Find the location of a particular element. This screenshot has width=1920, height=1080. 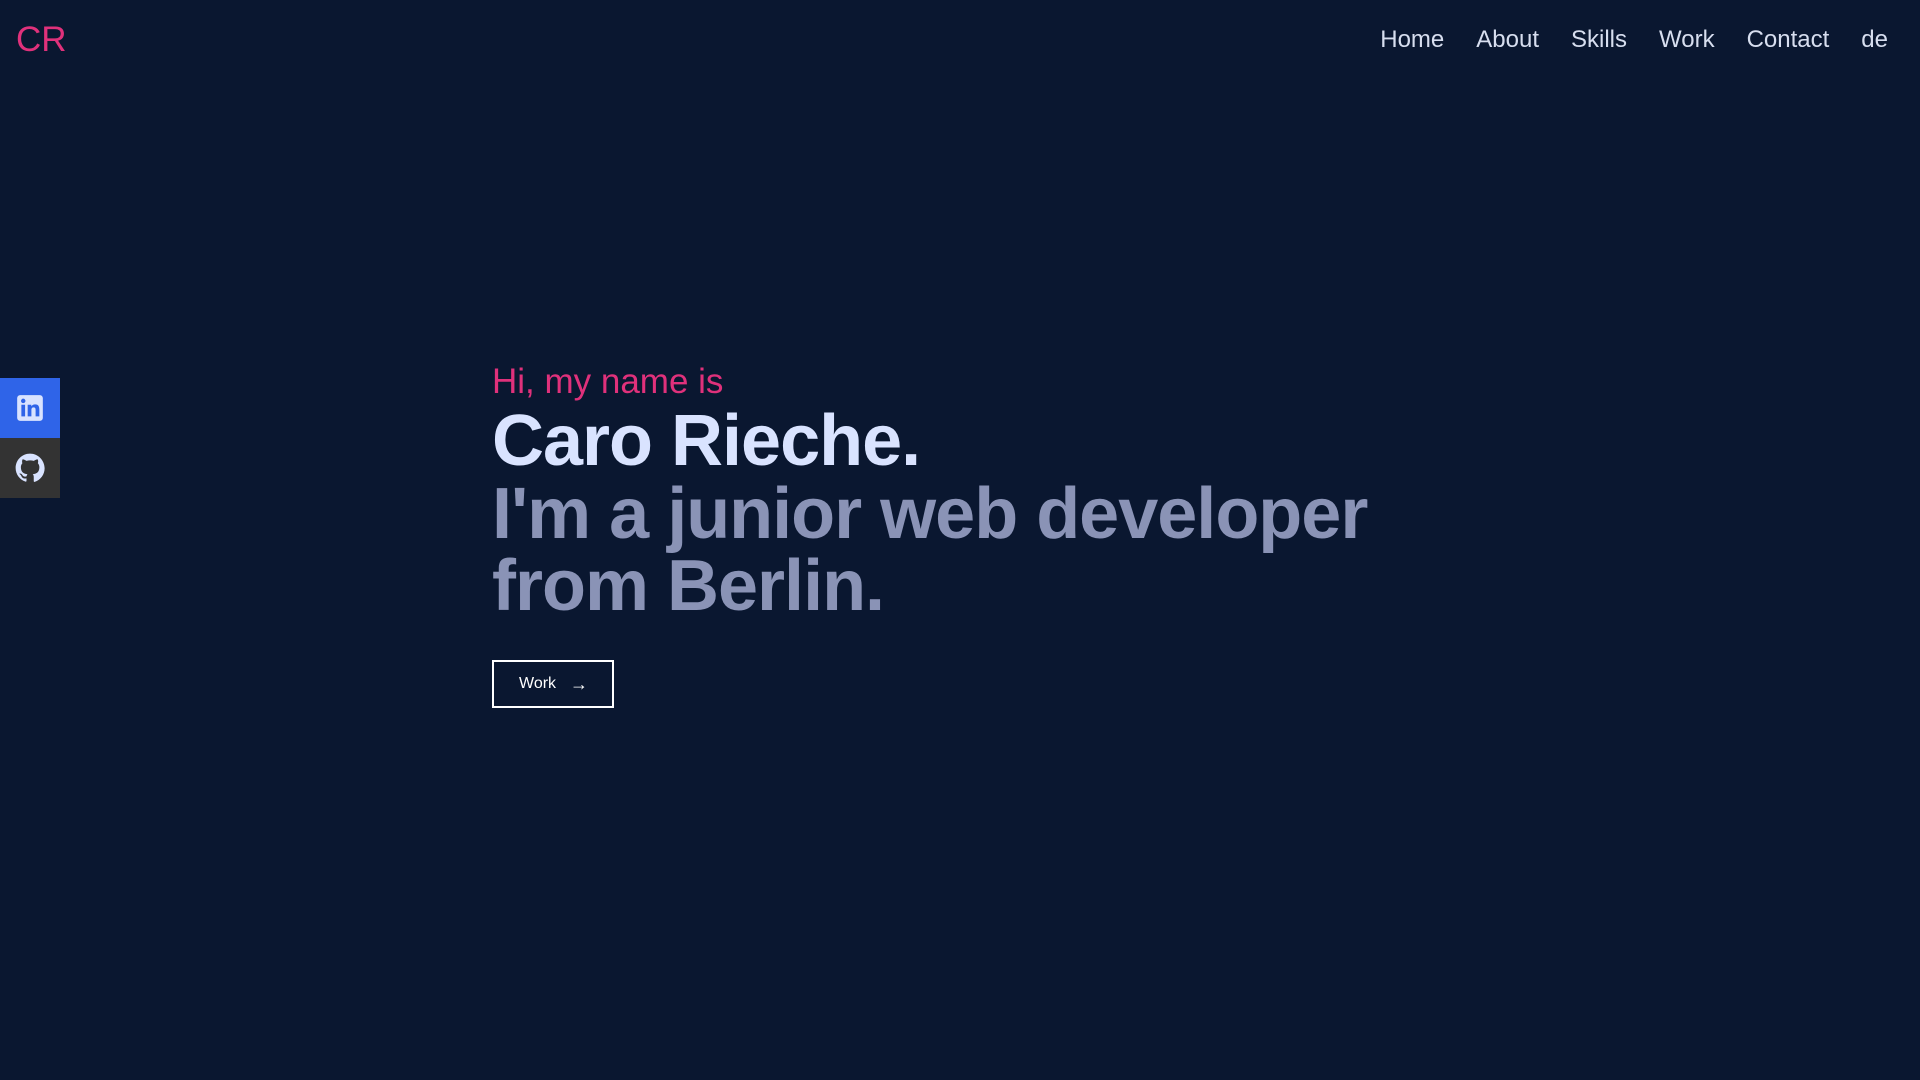

work-button: Work → is located at coordinates (553, 684).